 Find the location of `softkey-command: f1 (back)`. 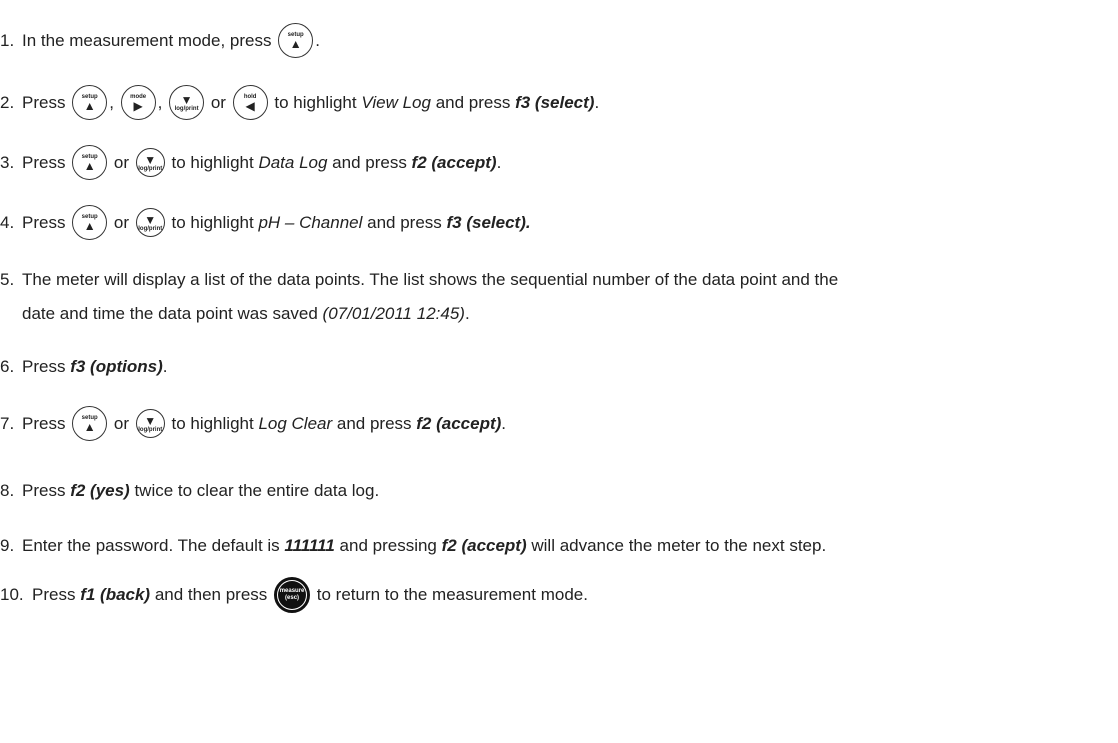

softkey-command: f1 (back) is located at coordinates (115, 594).